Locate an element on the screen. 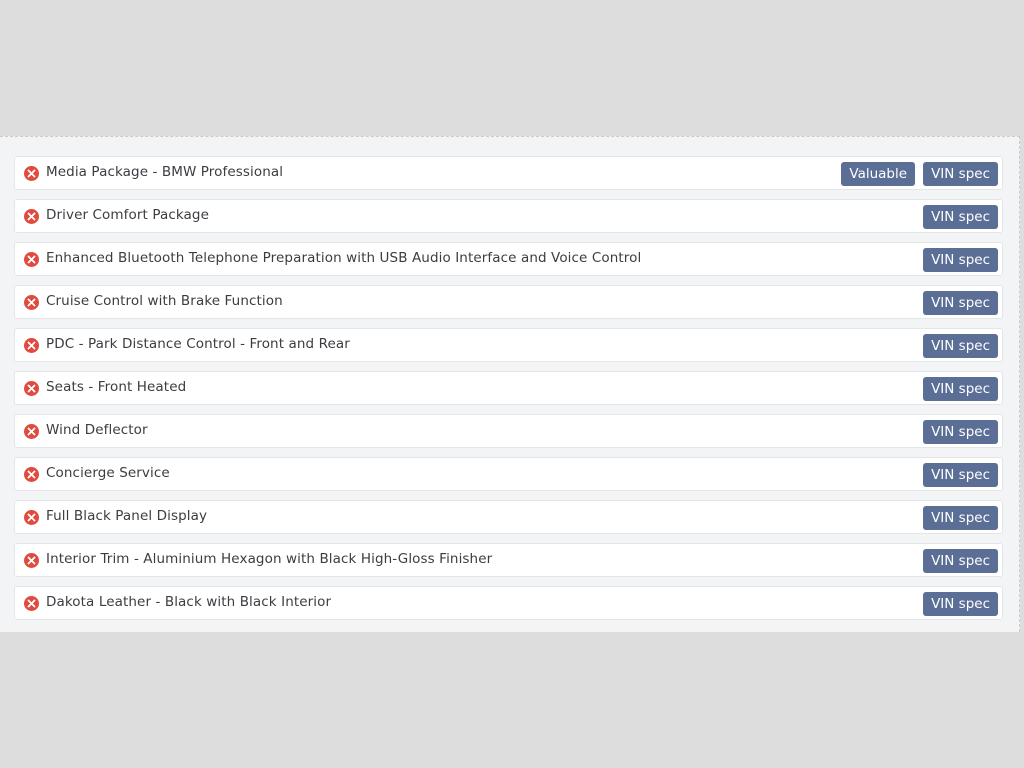 This screenshot has height=768, width=1024. option-label: Seats - Front Heated is located at coordinates (116, 387).